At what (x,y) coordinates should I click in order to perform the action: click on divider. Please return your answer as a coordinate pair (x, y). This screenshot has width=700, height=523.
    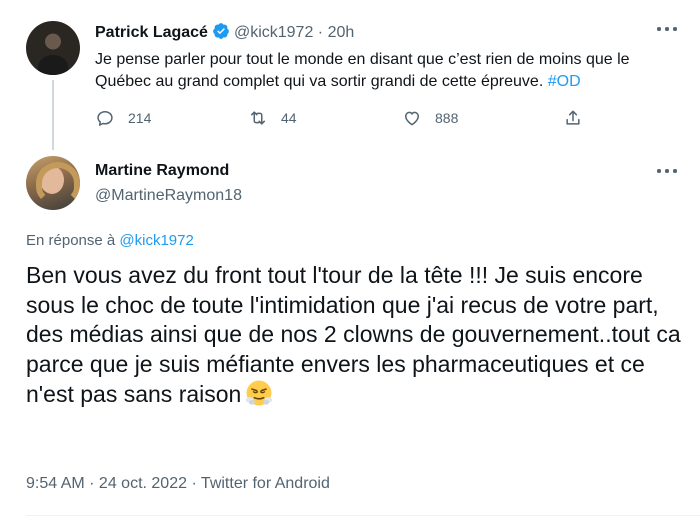
    Looking at the image, I should click on (363, 515).